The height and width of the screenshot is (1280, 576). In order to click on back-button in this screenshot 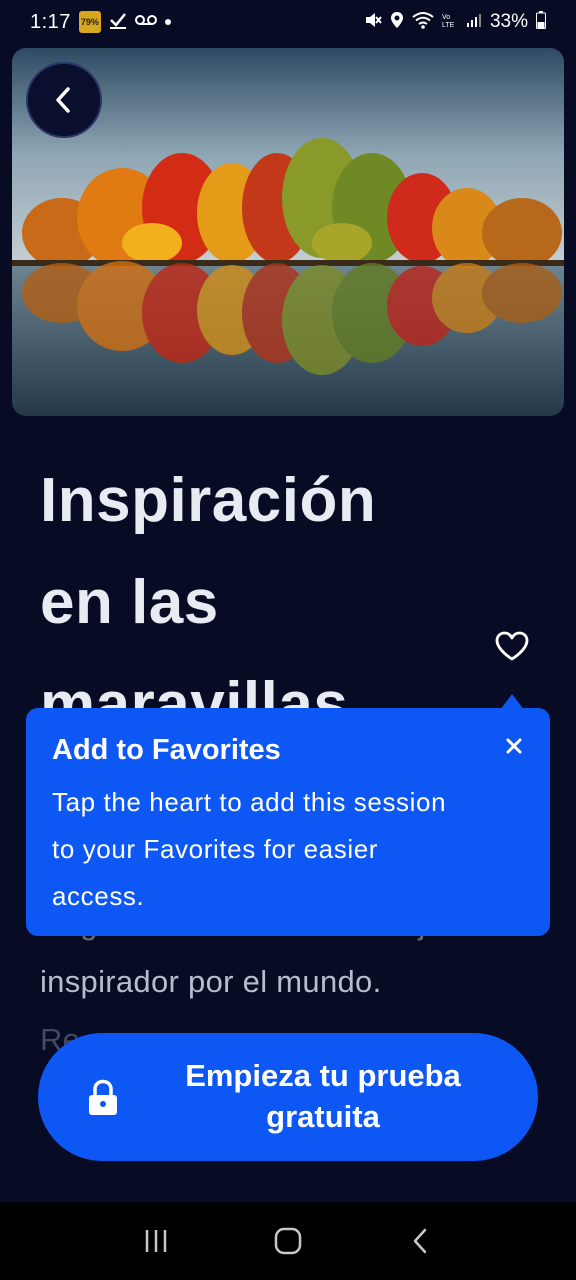, I will do `click(64, 100)`.